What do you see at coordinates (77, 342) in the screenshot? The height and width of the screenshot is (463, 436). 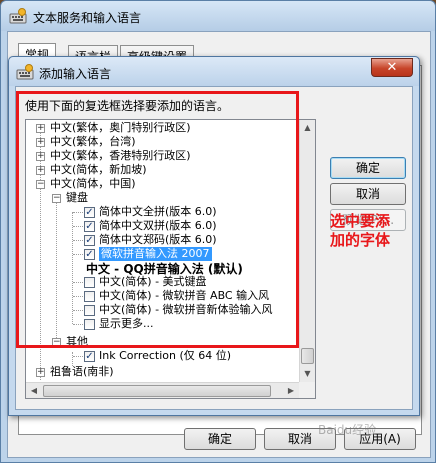 I see `tree-item-other-group: 其他` at bounding box center [77, 342].